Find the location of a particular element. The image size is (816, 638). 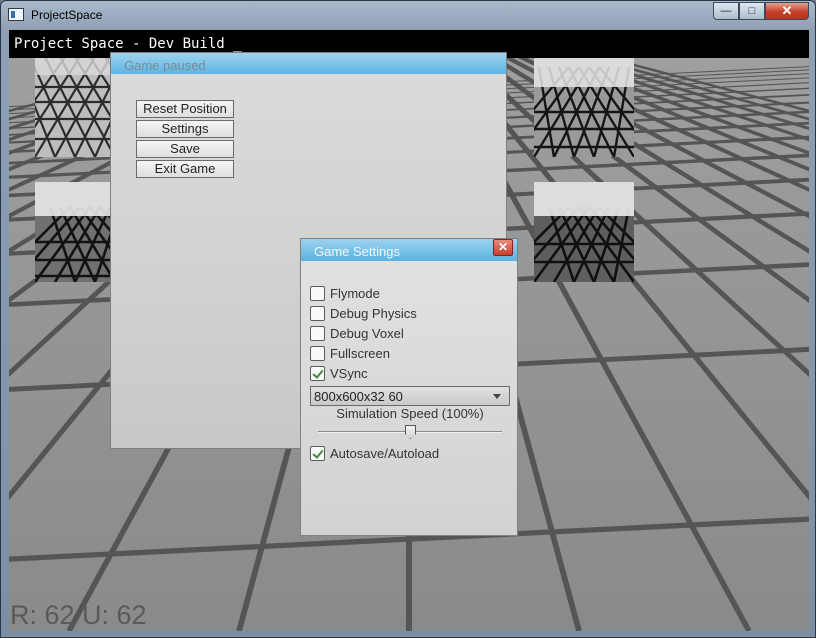

settings-close-button: ✕ is located at coordinates (503, 247).